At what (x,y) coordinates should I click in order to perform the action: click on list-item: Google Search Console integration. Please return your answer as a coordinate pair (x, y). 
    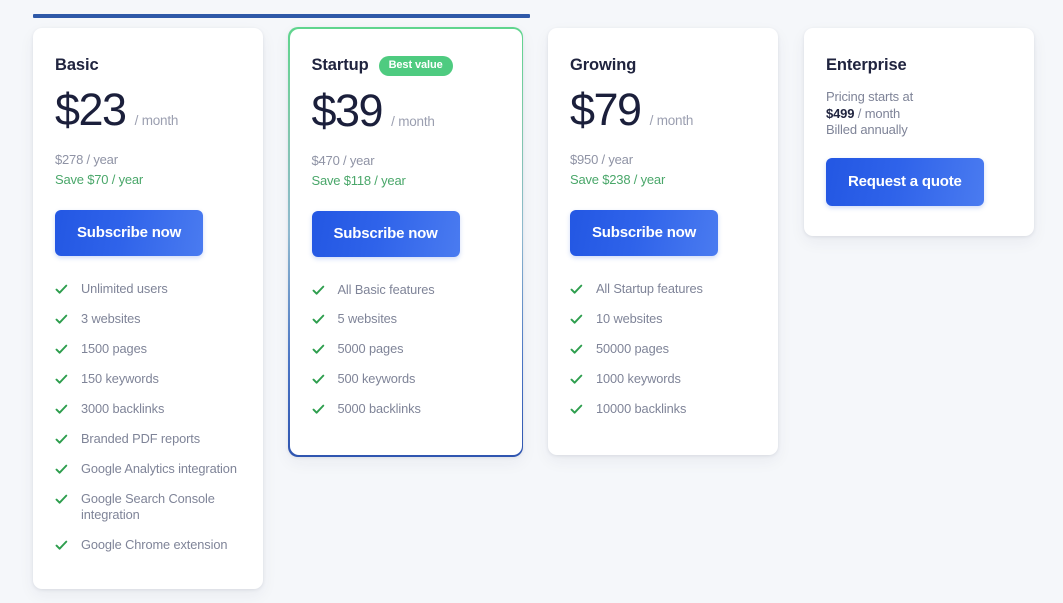
    Looking at the image, I should click on (148, 507).